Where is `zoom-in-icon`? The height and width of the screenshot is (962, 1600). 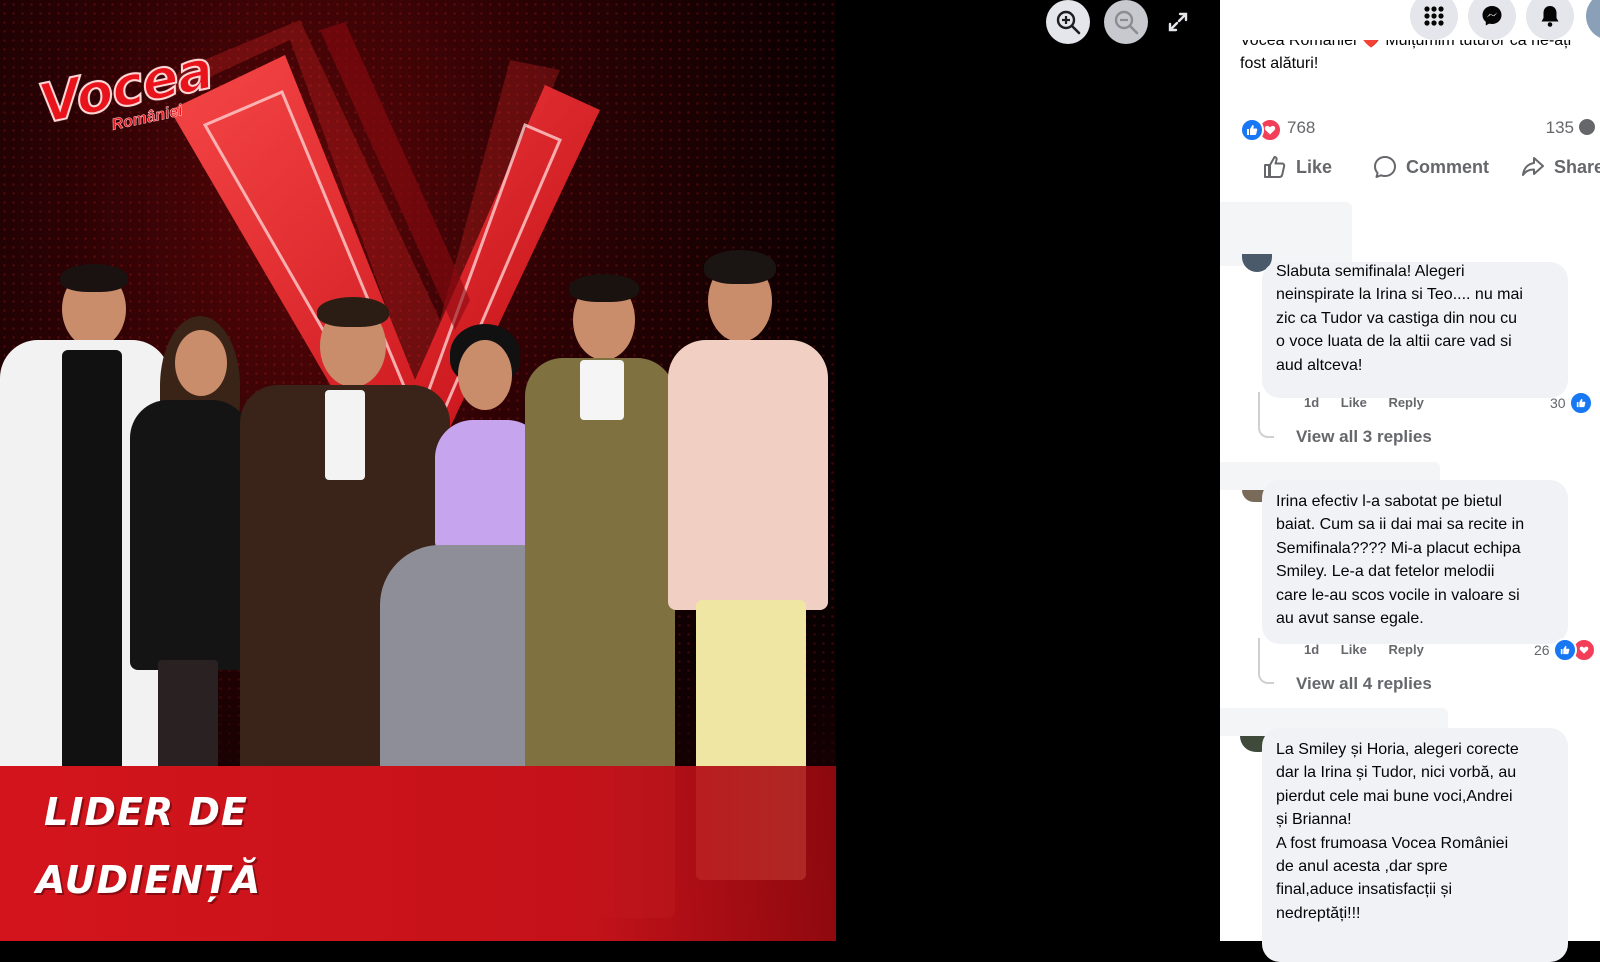 zoom-in-icon is located at coordinates (1068, 22).